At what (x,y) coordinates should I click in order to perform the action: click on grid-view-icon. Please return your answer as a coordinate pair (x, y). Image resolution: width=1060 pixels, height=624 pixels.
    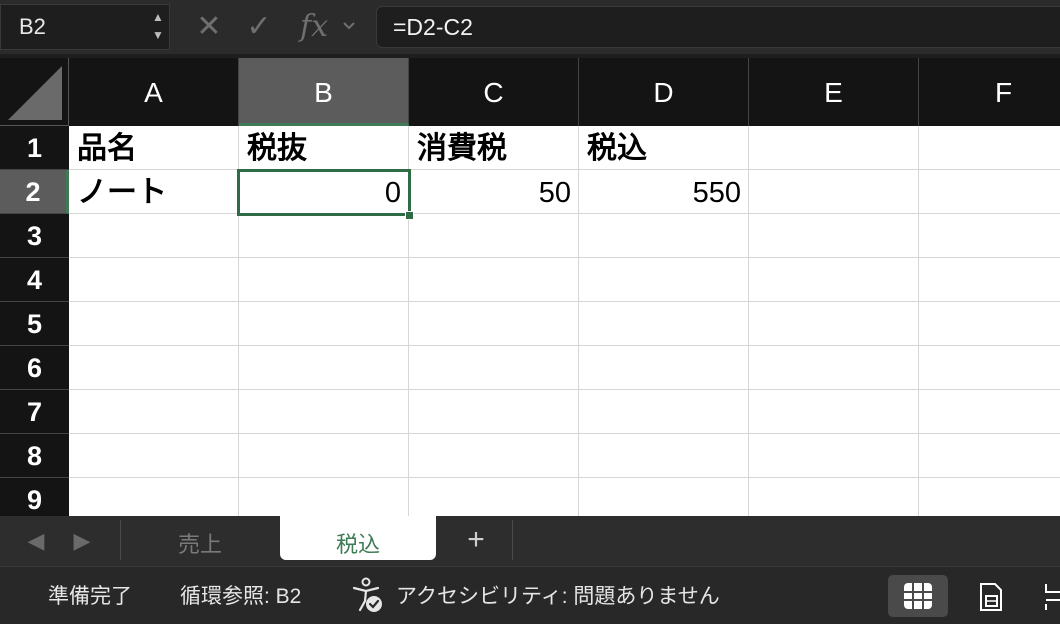
    Looking at the image, I should click on (918, 596).